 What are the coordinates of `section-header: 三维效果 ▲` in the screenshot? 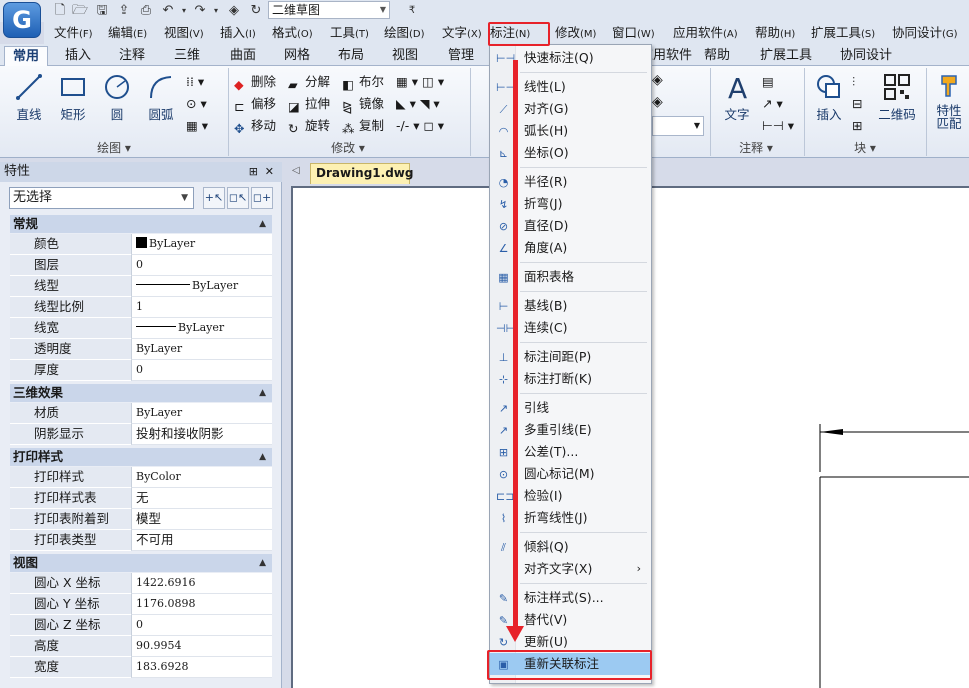 It's located at (141, 393).